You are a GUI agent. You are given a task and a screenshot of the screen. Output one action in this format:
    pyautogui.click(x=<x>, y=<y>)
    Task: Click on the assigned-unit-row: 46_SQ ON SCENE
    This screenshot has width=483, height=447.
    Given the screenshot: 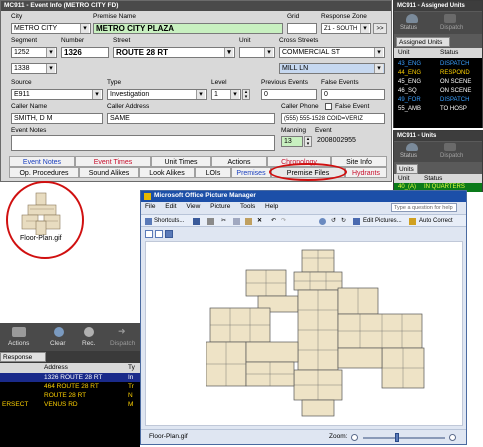 What is the action you would take?
    pyautogui.click(x=438, y=91)
    